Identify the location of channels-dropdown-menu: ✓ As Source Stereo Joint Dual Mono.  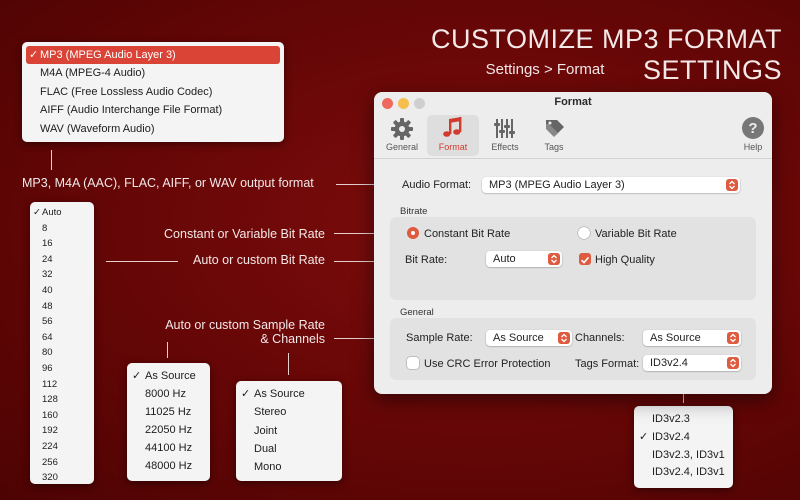
(289, 431).